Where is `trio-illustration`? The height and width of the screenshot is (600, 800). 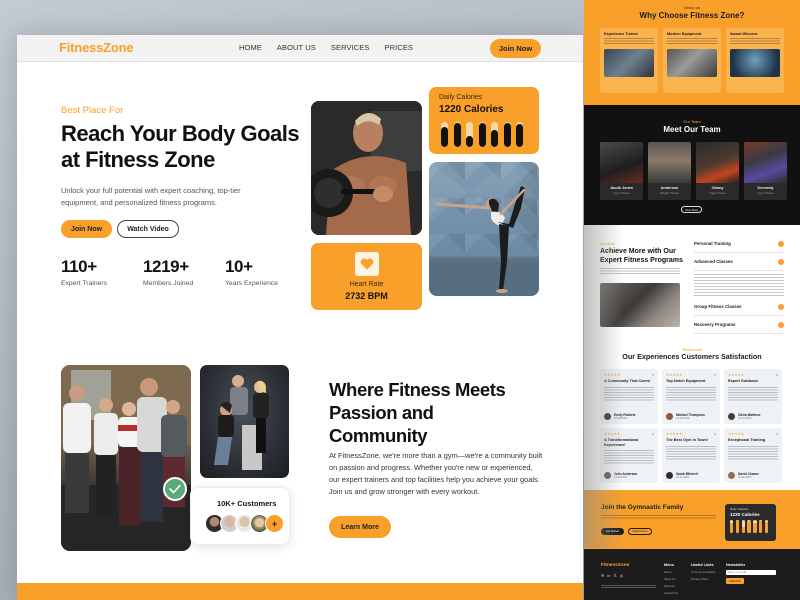
trio-illustration is located at coordinates (241, 422).